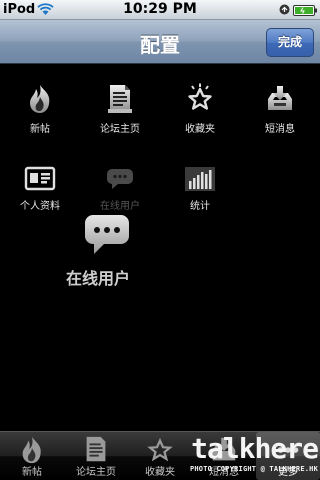 Image resolution: width=320 pixels, height=480 pixels. What do you see at coordinates (200, 206) in the screenshot?
I see `grid-label: 统计` at bounding box center [200, 206].